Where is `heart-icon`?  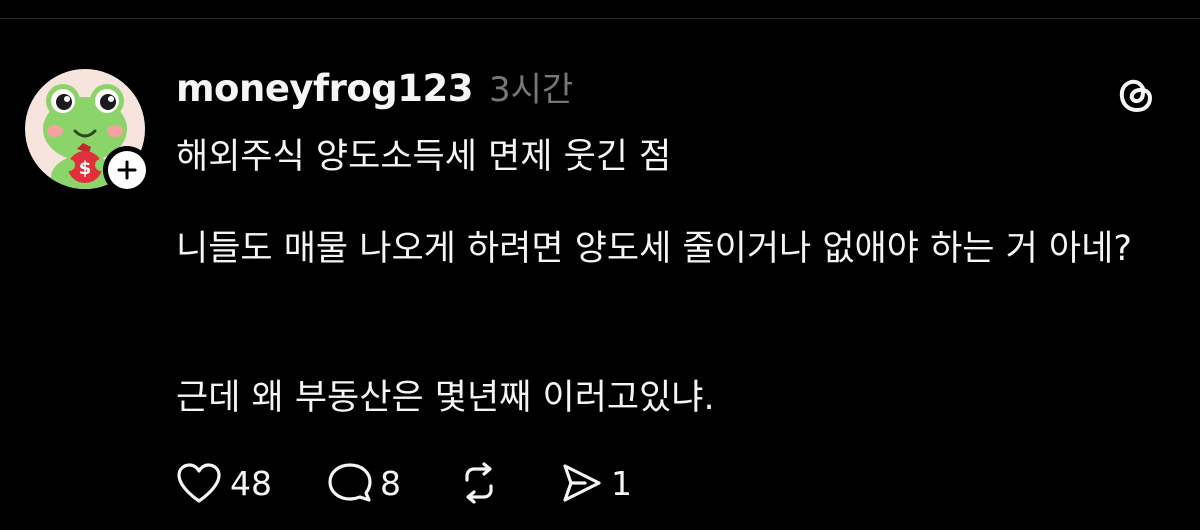
heart-icon is located at coordinates (199, 483).